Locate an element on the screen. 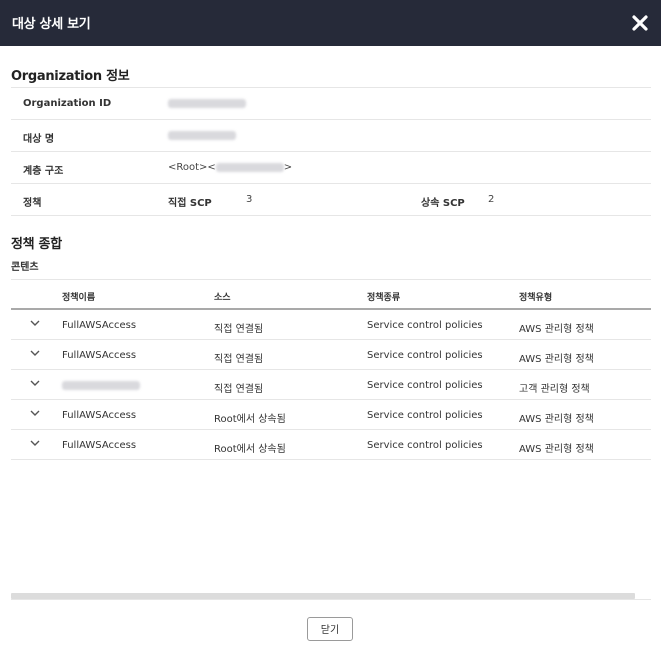  policy-name-cell is located at coordinates (101, 385).